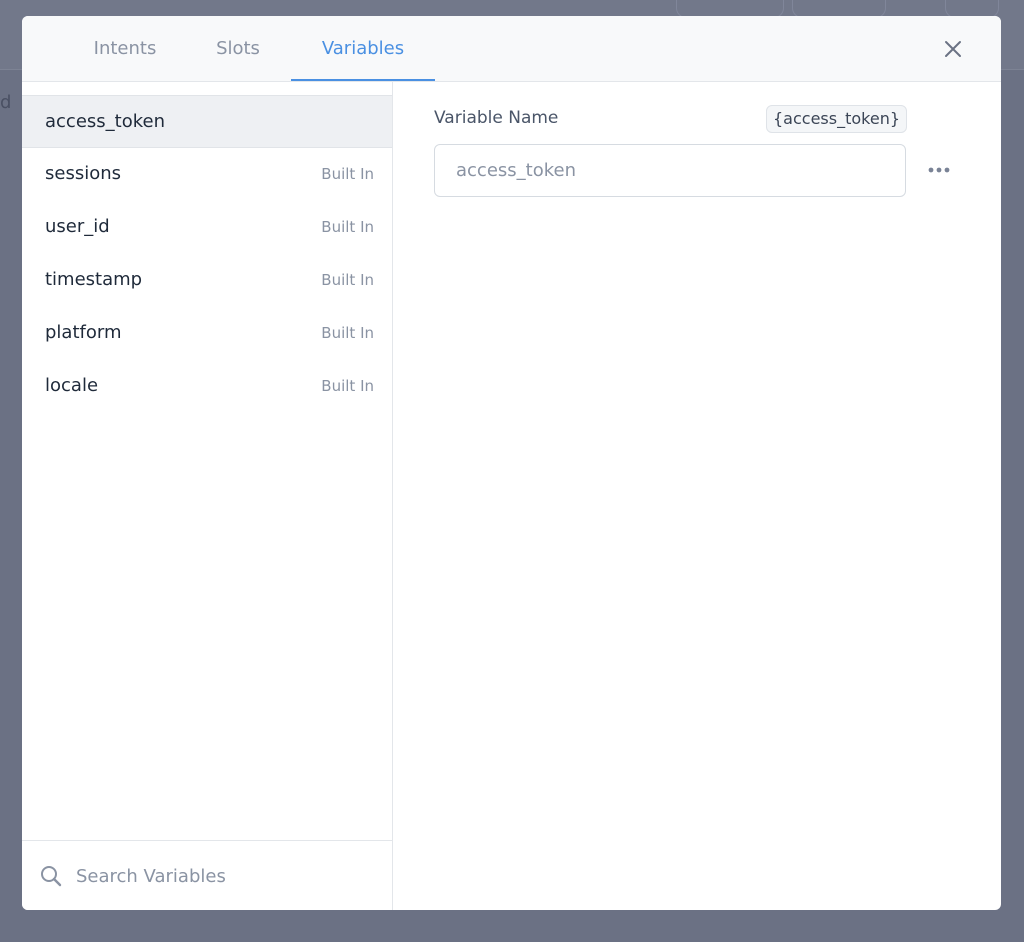  What do you see at coordinates (670, 170) in the screenshot?
I see `variable-name-input` at bounding box center [670, 170].